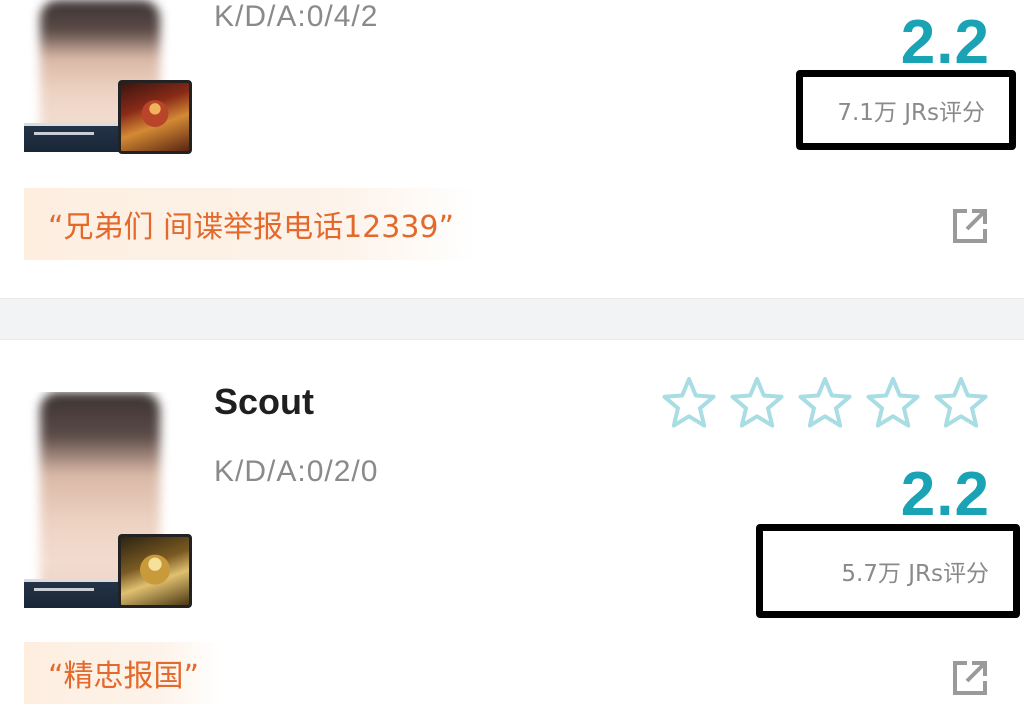 The height and width of the screenshot is (704, 1024). Describe the element at coordinates (915, 574) in the screenshot. I see `rating-count: 5.7万 JRs评分` at that location.